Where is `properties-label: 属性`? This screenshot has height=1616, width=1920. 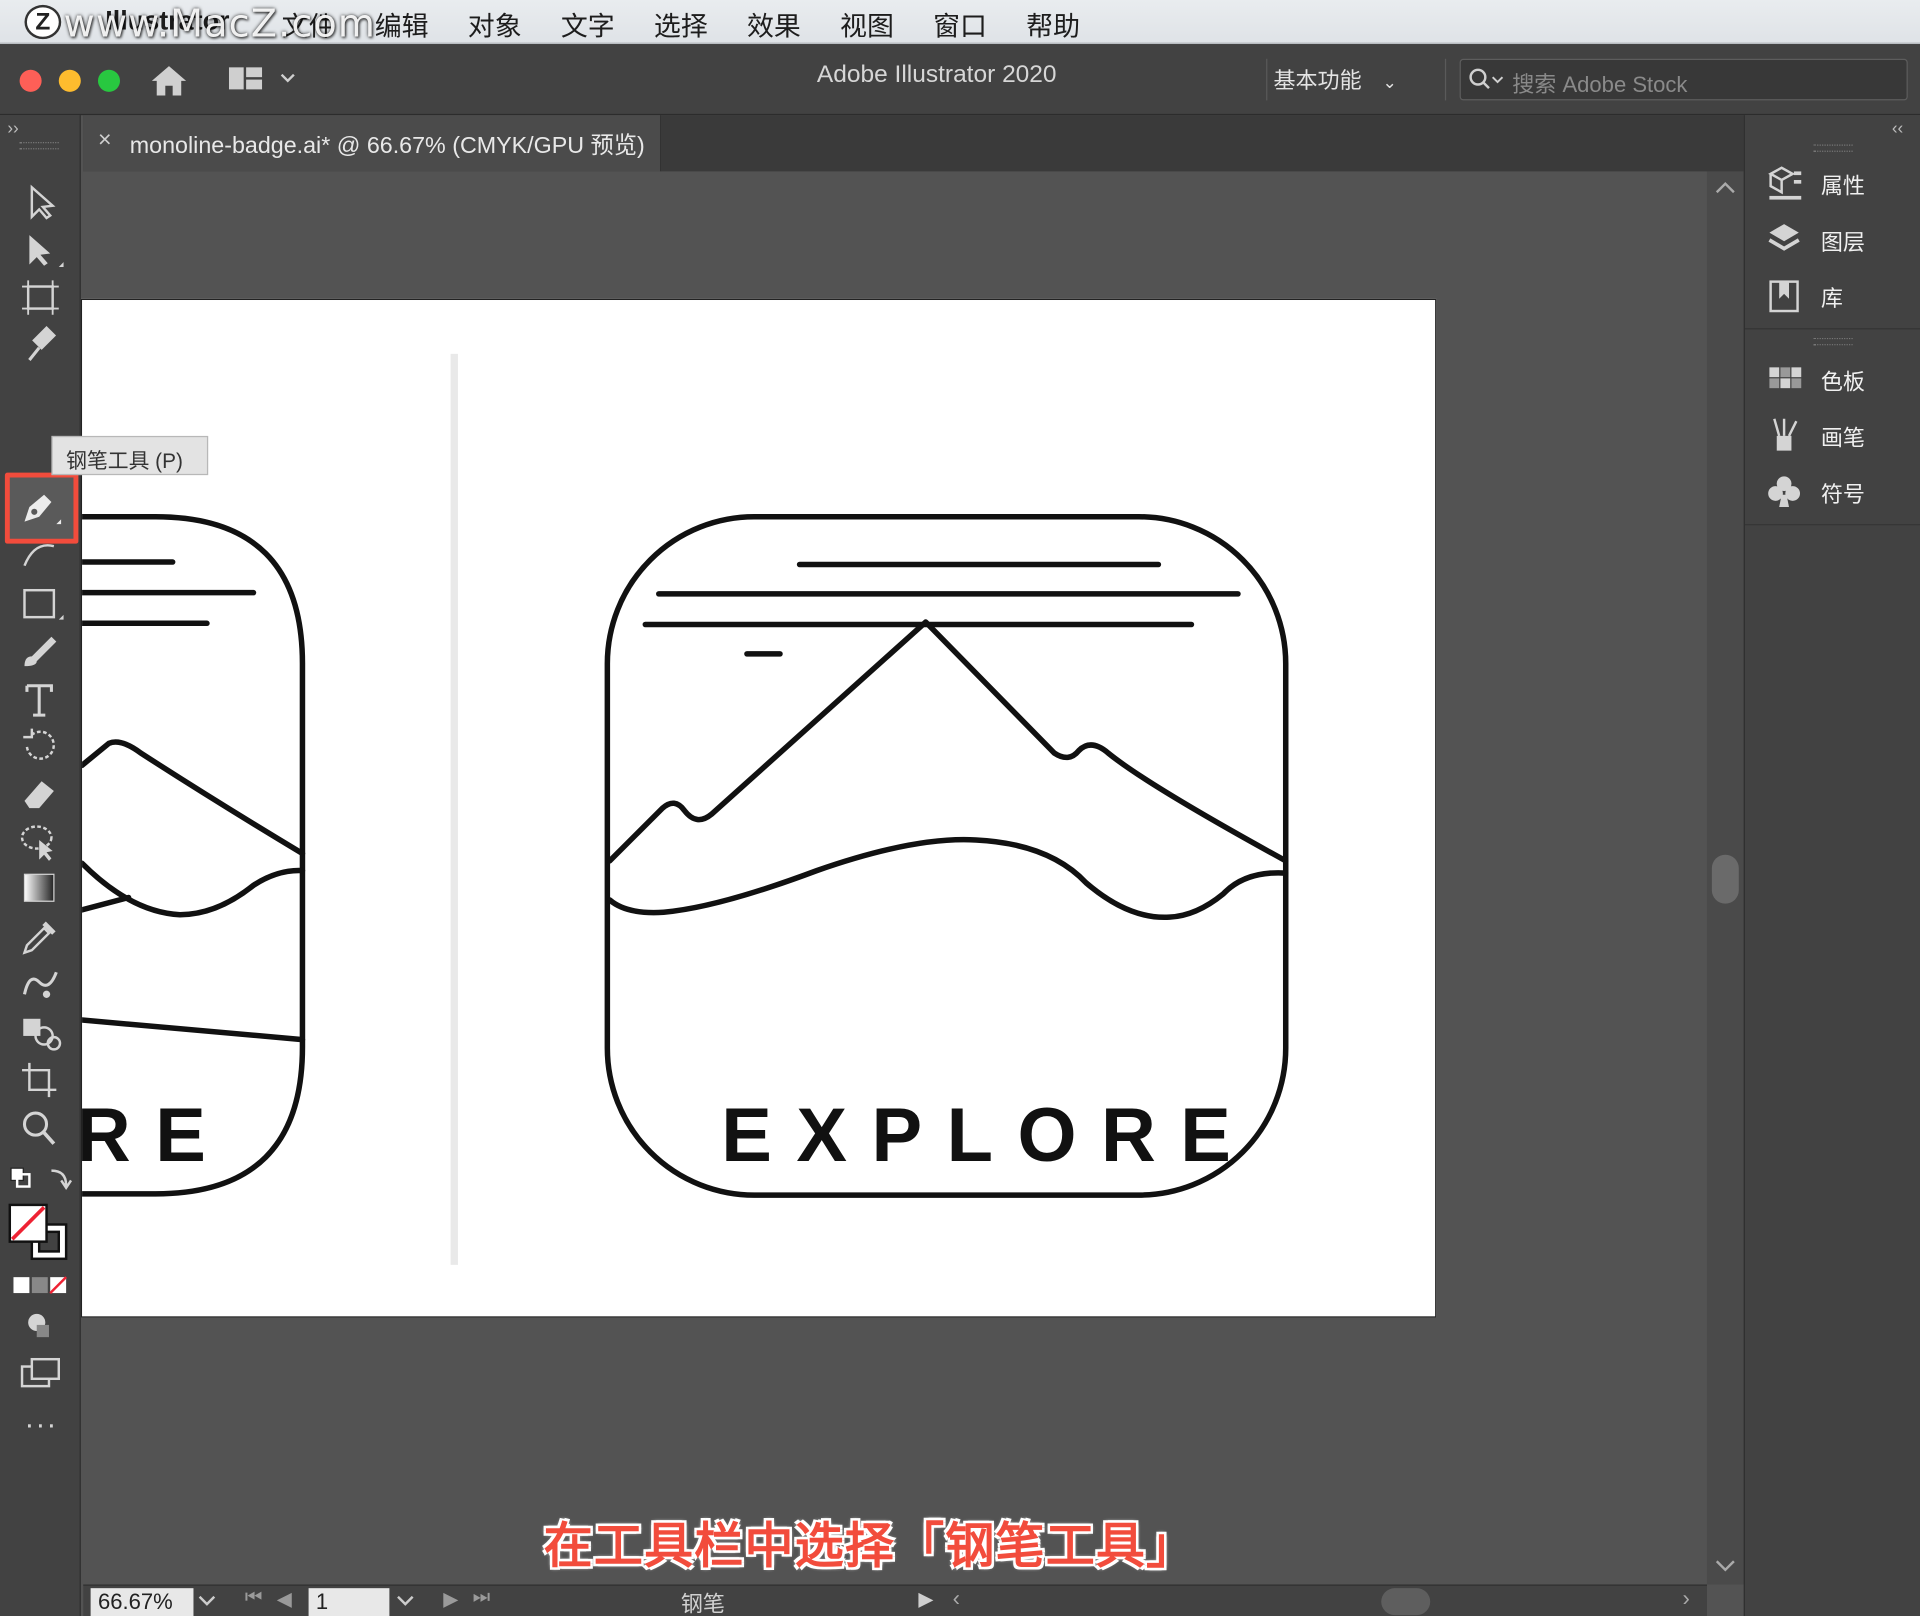
properties-label: 属性 is located at coordinates (1842, 186).